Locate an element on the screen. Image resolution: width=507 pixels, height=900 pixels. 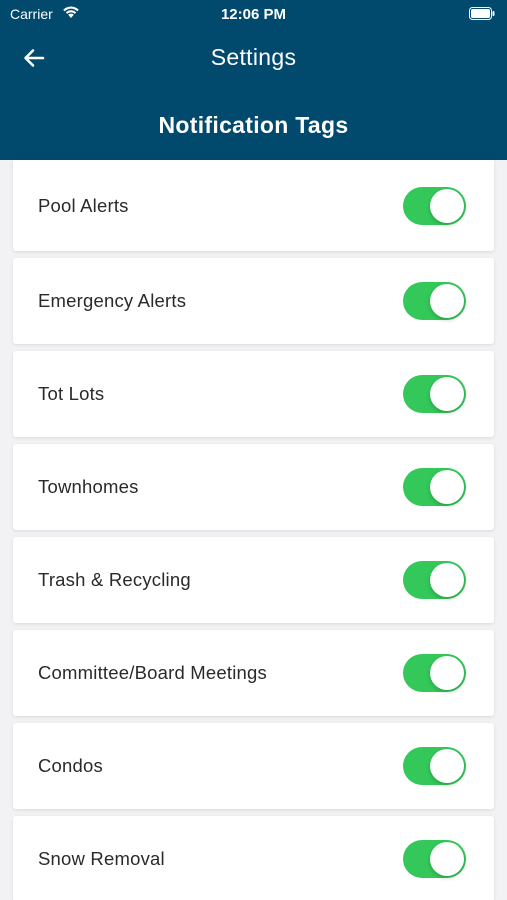
list-item: Committee/Board Meetings is located at coordinates (253, 673).